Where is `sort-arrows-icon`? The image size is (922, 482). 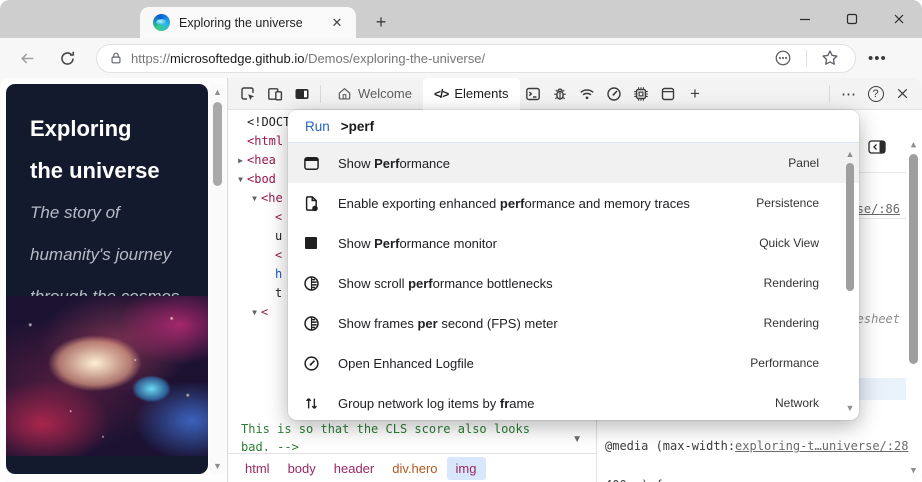 sort-arrows-icon is located at coordinates (311, 403).